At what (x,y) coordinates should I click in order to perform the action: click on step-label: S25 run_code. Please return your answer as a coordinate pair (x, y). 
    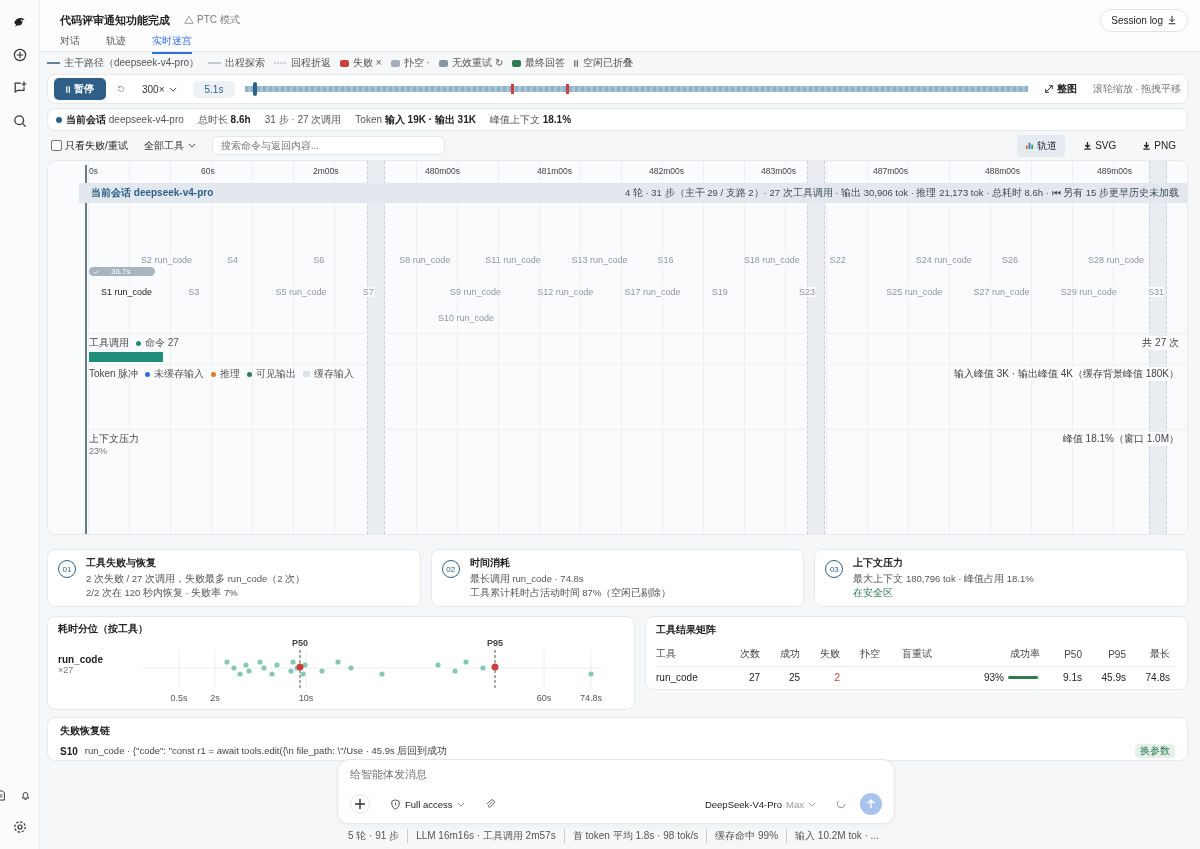
    Looking at the image, I should click on (914, 292).